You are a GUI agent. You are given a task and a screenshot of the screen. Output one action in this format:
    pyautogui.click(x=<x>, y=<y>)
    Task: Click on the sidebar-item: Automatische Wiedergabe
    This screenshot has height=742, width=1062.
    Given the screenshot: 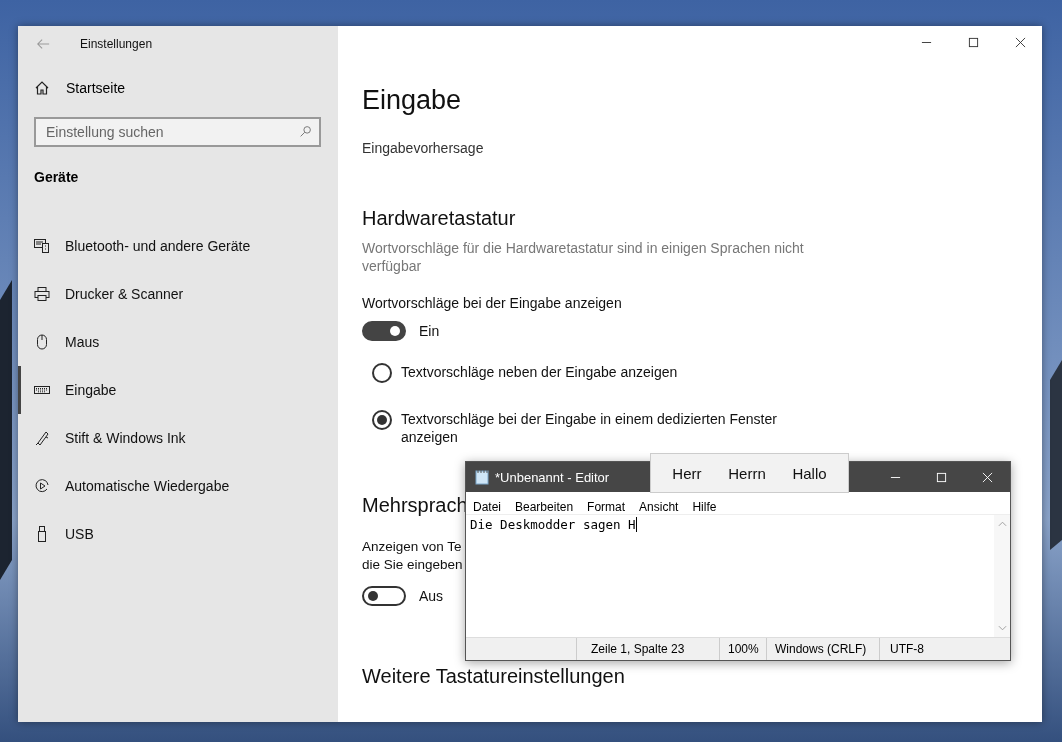 What is the action you would take?
    pyautogui.click(x=178, y=486)
    